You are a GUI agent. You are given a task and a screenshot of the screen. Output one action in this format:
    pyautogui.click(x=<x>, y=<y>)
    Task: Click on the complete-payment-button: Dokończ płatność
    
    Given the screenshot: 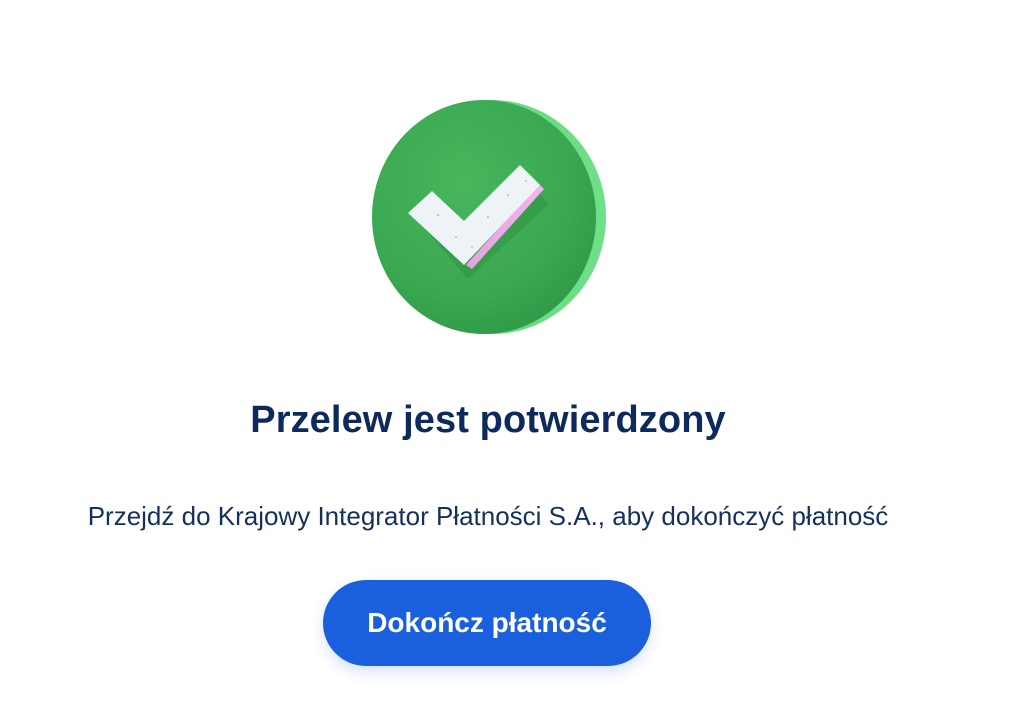 What is the action you would take?
    pyautogui.click(x=487, y=623)
    